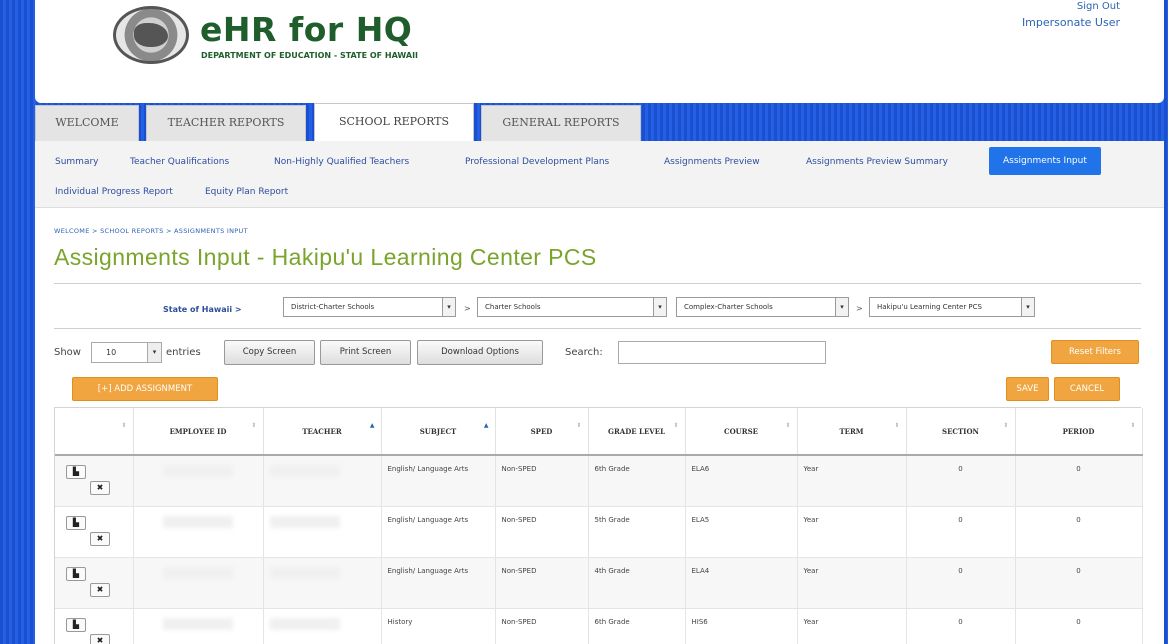 The height and width of the screenshot is (644, 1168). What do you see at coordinates (1045, 161) in the screenshot?
I see `subnav-assignments-input: Assignments Input` at bounding box center [1045, 161].